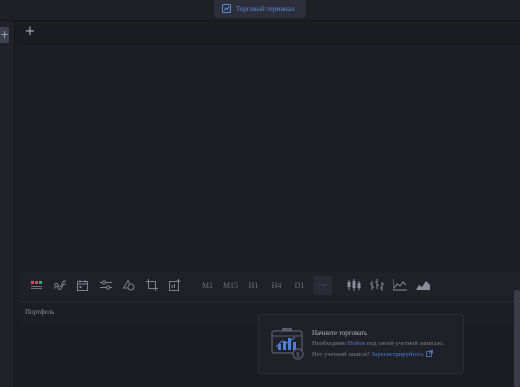  I want to click on indicator-bars-icon, so click(36, 285).